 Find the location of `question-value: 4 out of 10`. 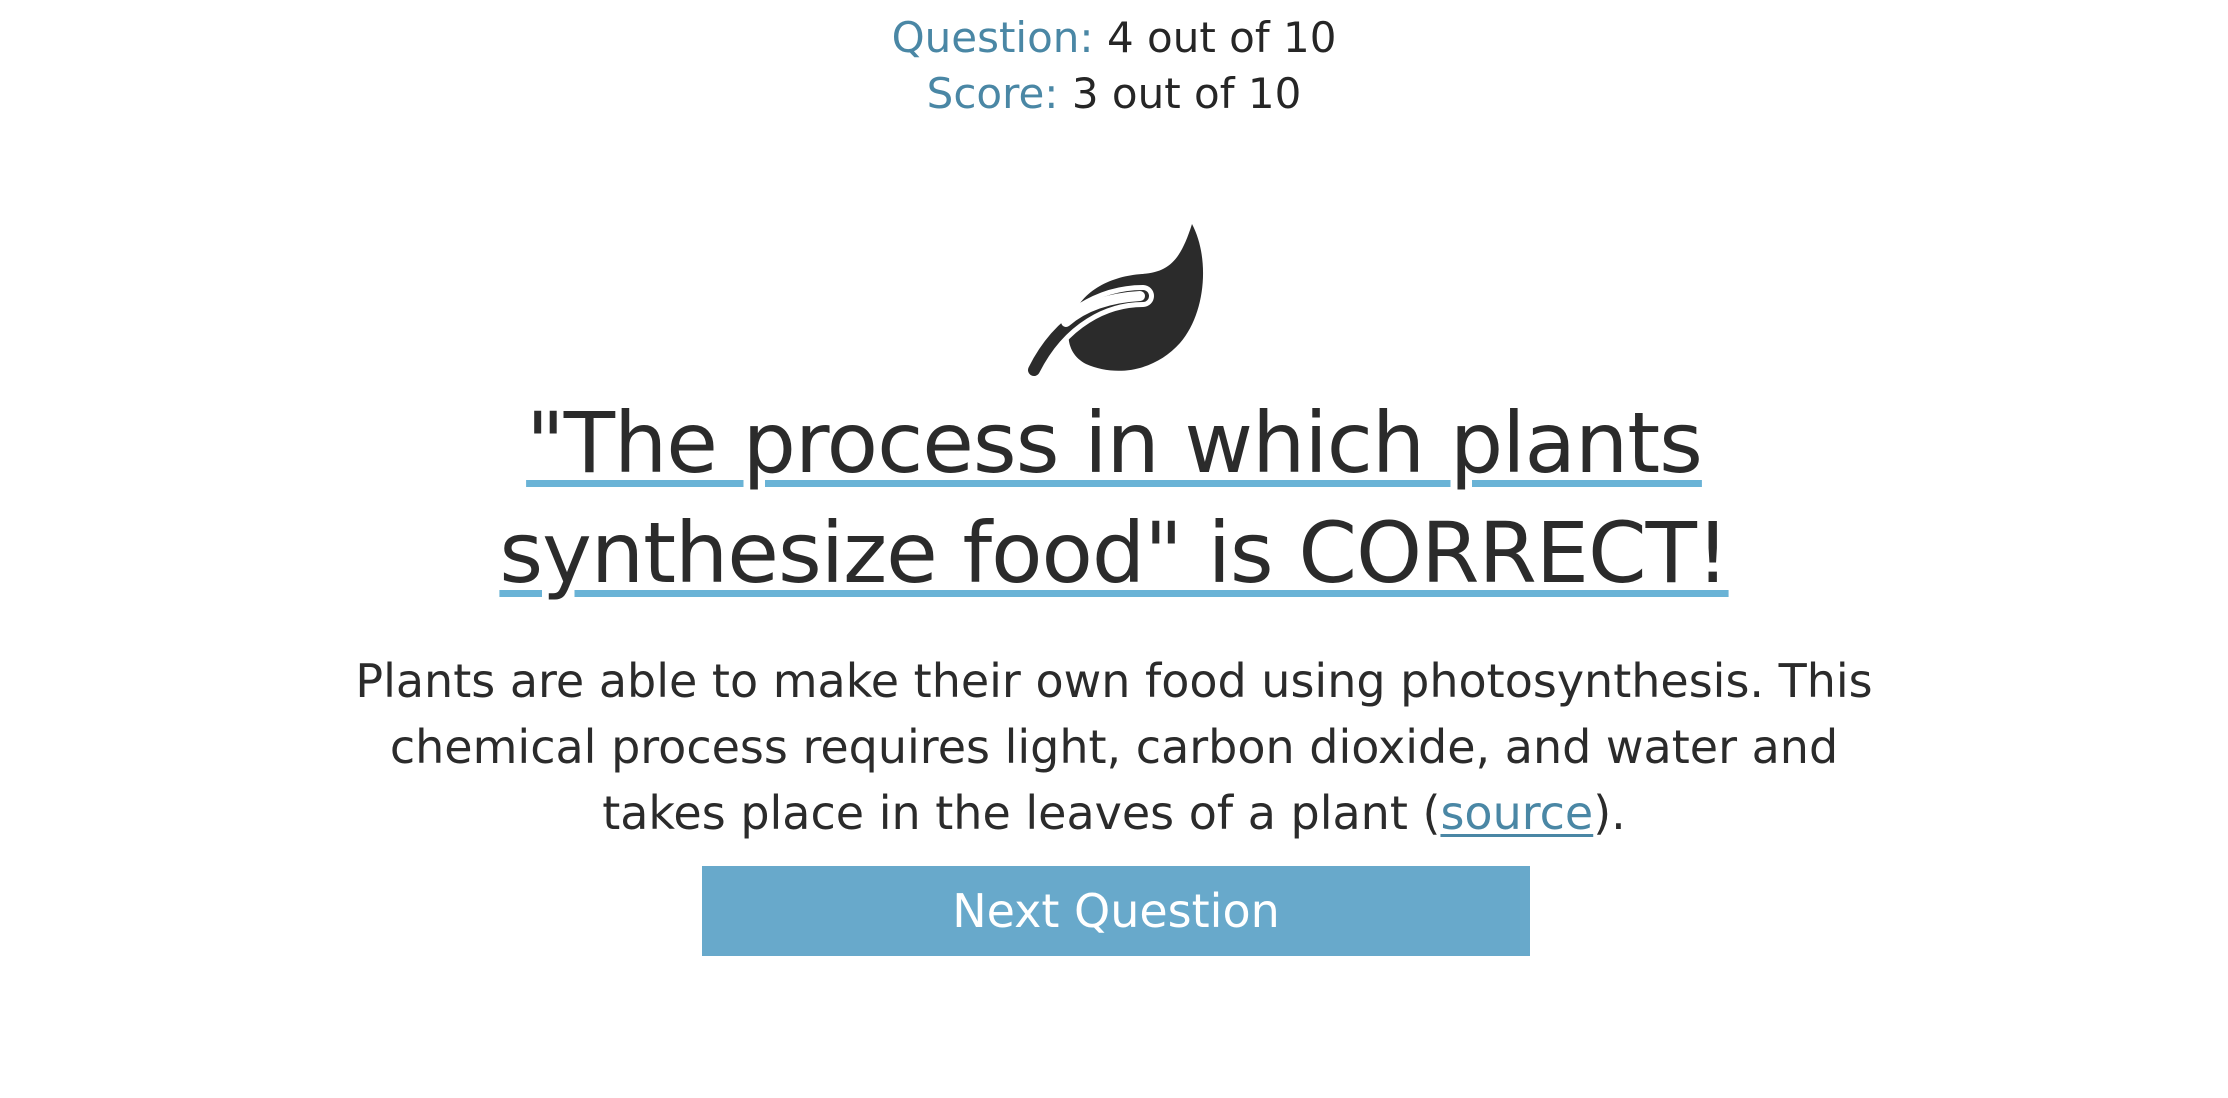

question-value: 4 out of 10 is located at coordinates (1221, 37).